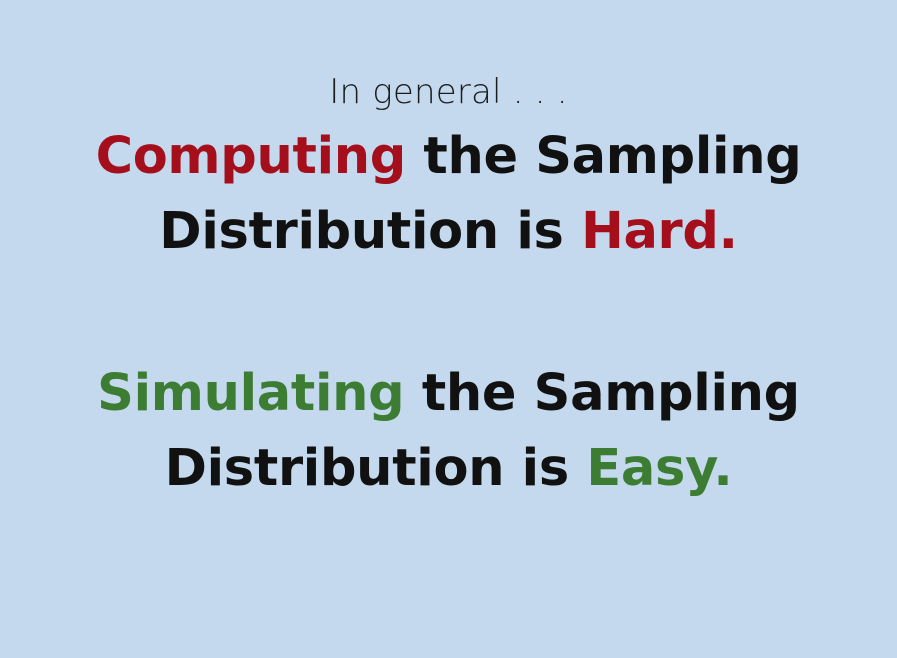  I want to click on easy-word: Easy., so click(659, 468).